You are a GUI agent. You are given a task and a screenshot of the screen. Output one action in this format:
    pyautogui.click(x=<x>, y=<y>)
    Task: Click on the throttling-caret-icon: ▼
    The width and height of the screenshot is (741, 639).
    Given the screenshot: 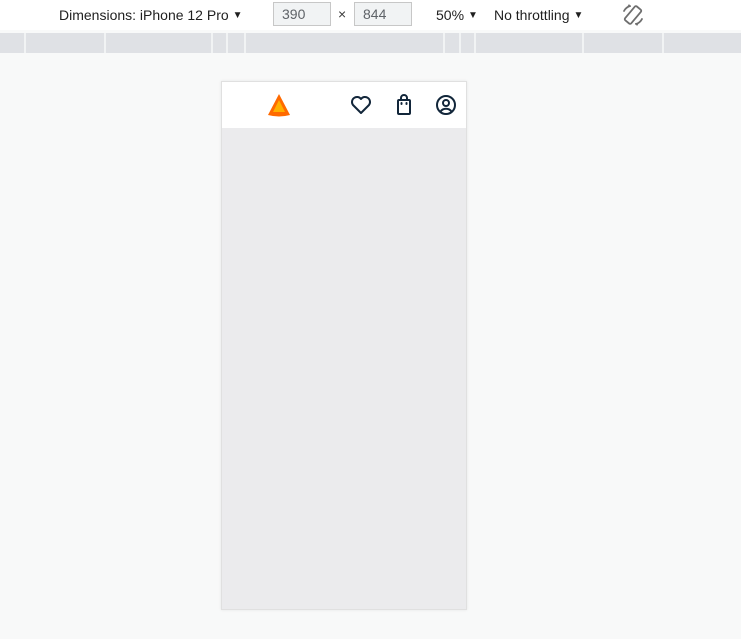 What is the action you would take?
    pyautogui.click(x=578, y=15)
    